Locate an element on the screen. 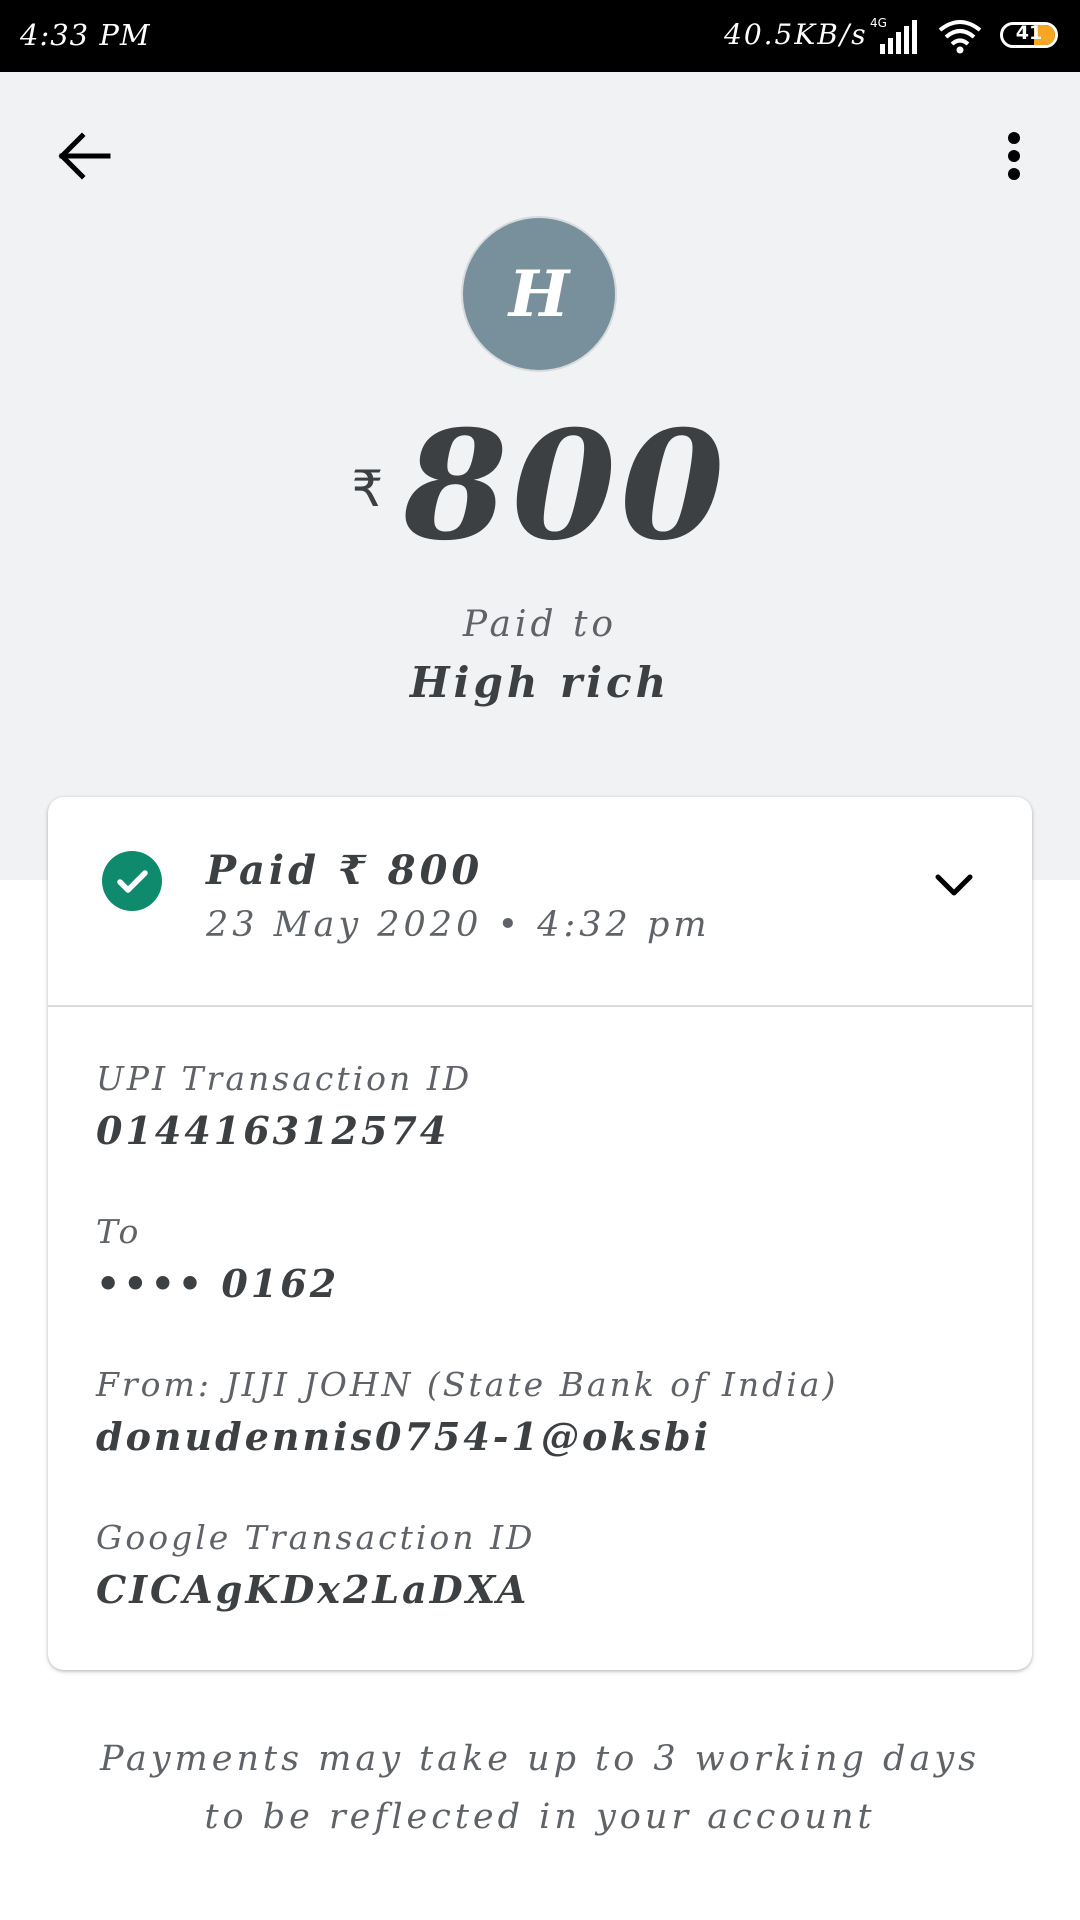 This screenshot has height=1920, width=1080. detail-value: 014416312574 is located at coordinates (284, 1130).